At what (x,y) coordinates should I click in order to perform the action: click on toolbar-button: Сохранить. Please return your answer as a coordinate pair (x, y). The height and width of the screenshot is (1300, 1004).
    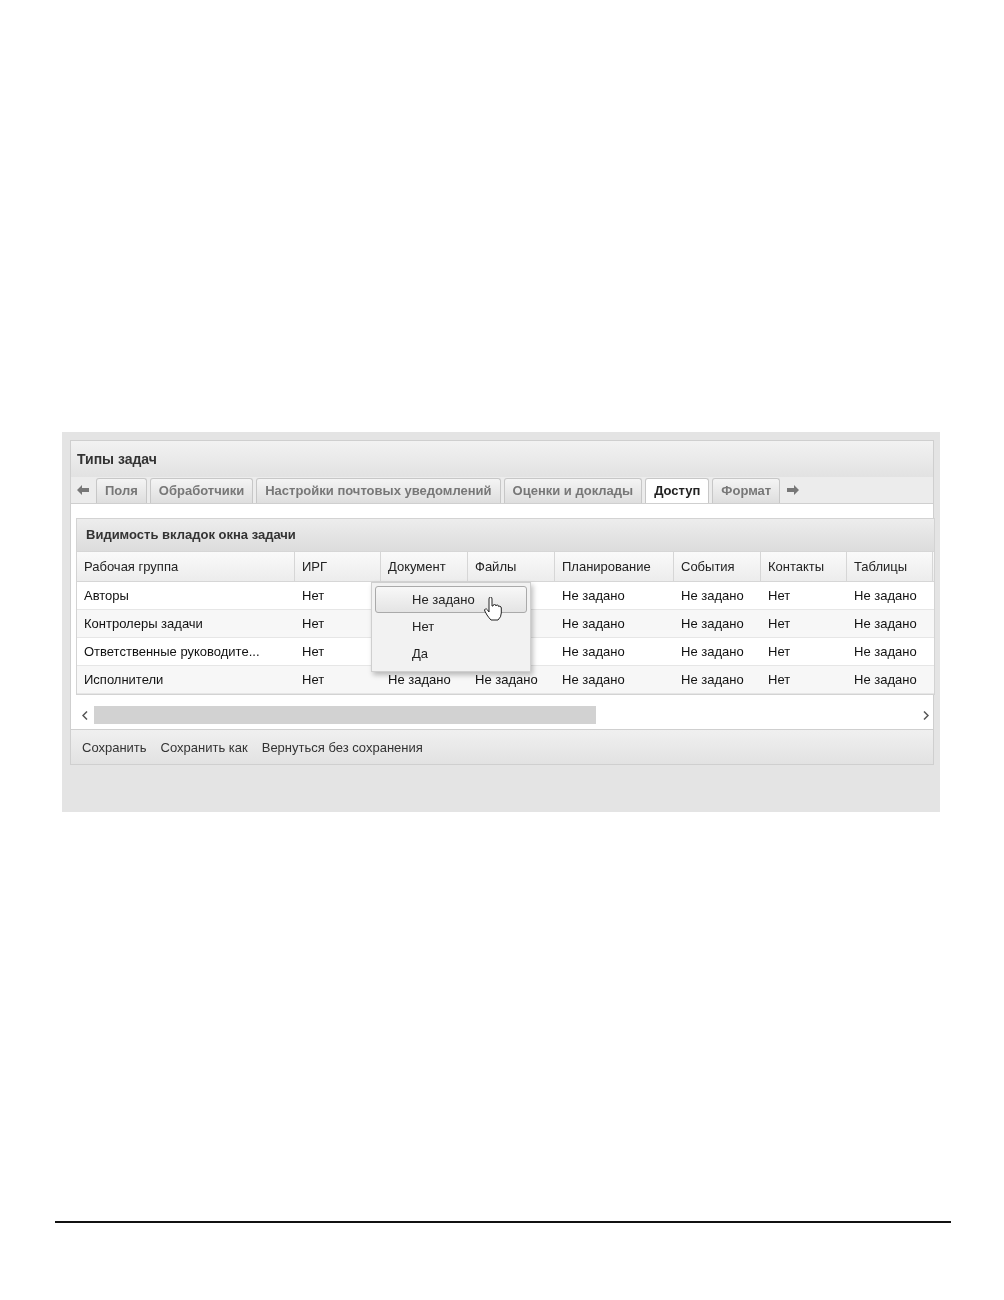
    Looking at the image, I should click on (114, 747).